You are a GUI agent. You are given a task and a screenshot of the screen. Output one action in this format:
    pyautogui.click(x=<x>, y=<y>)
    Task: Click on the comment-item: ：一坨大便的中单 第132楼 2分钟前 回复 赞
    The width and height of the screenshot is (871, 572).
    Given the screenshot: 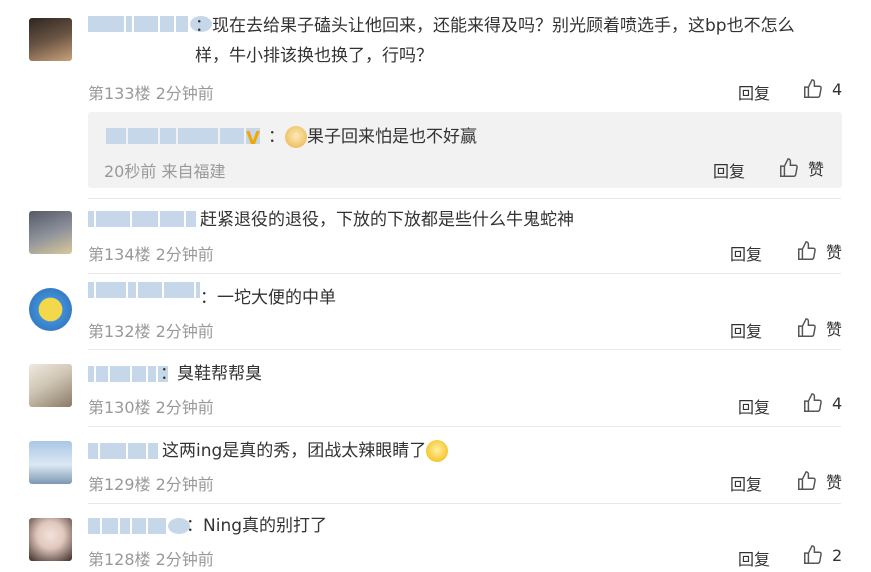 What is the action you would take?
    pyautogui.click(x=435, y=312)
    